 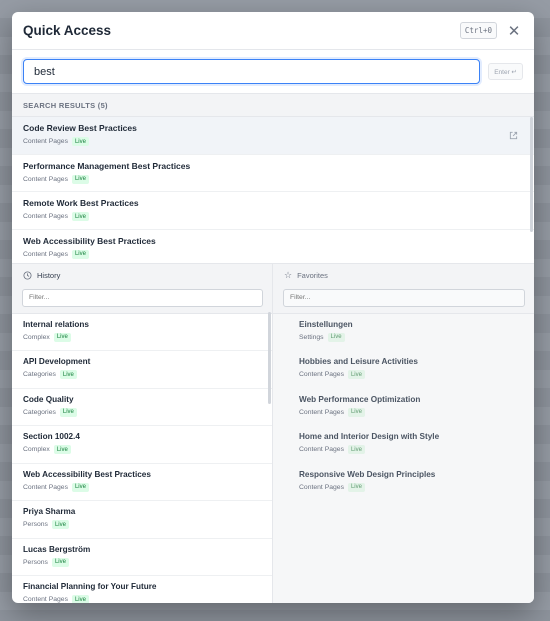 What do you see at coordinates (142, 370) in the screenshot?
I see `history-item: API Development Categories Live` at bounding box center [142, 370].